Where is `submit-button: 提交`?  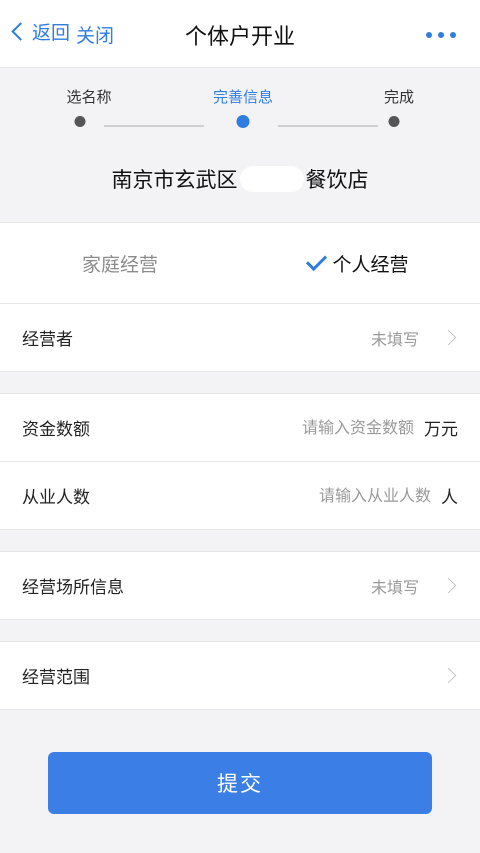
submit-button: 提交 is located at coordinates (240, 783).